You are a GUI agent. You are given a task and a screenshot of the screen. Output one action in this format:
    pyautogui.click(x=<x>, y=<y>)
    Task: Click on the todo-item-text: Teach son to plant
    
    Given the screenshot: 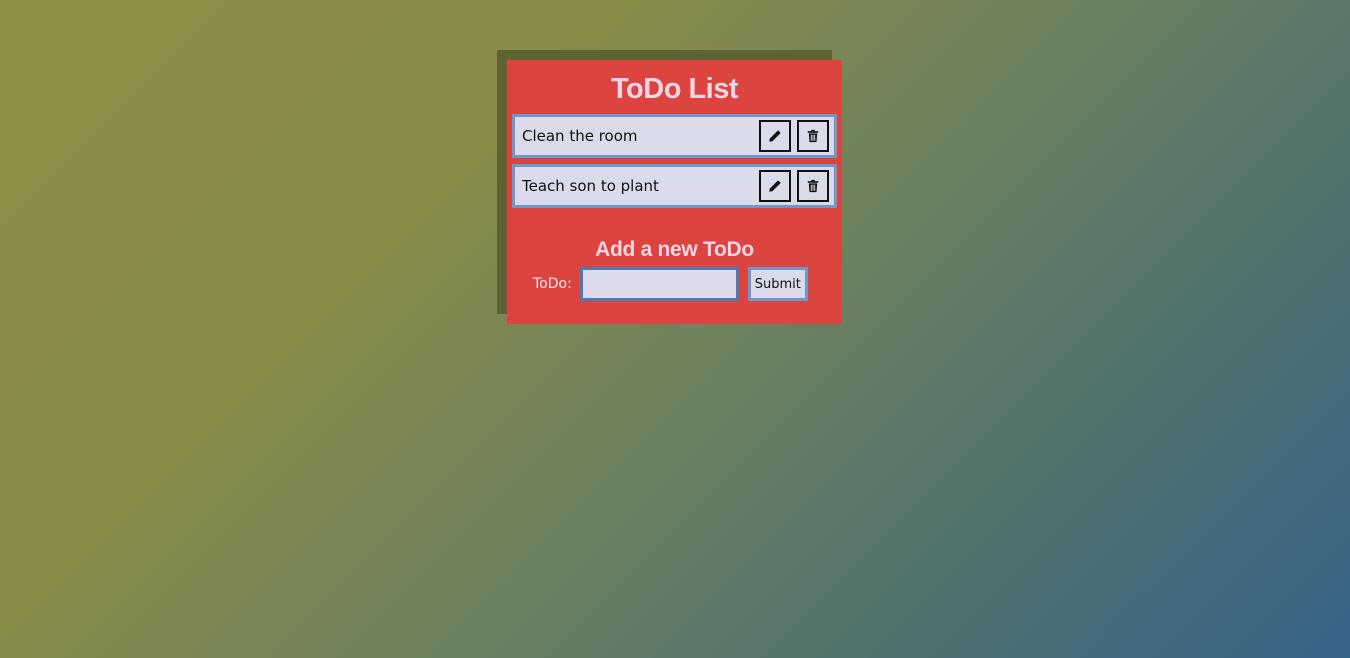 What is the action you would take?
    pyautogui.click(x=590, y=186)
    